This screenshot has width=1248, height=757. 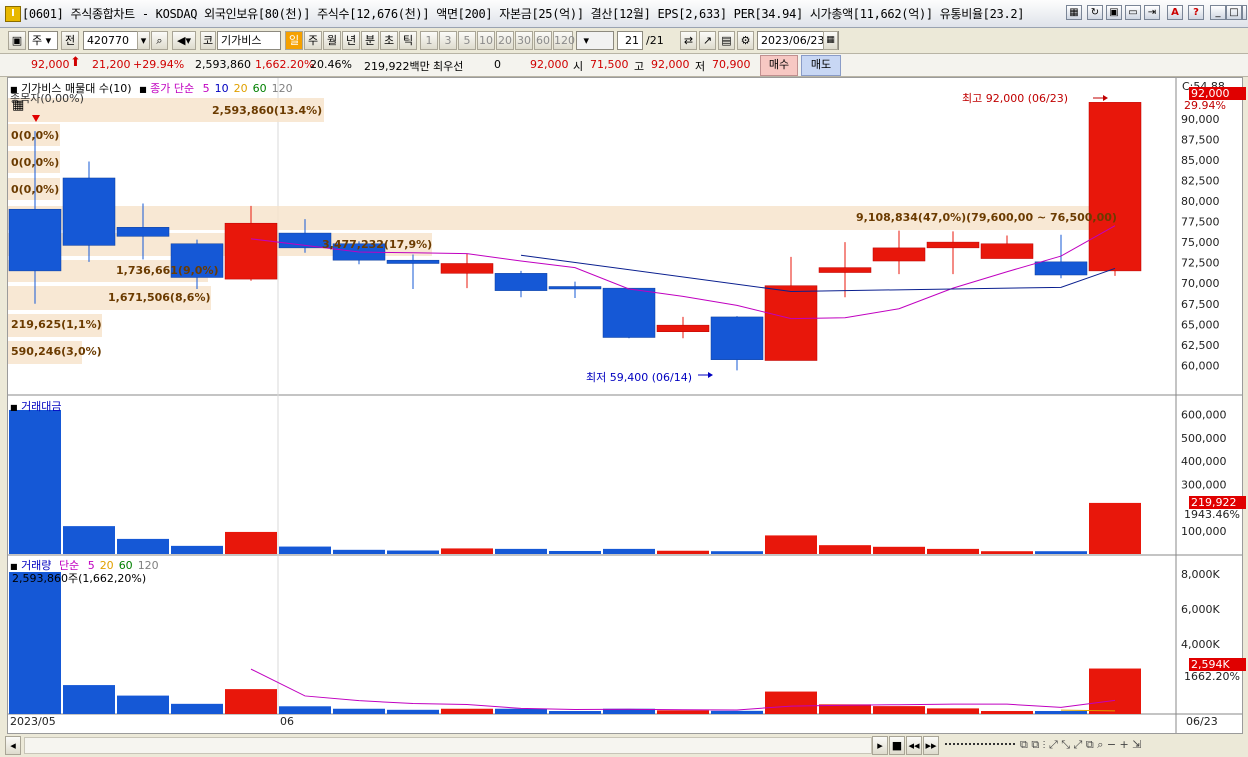 What do you see at coordinates (897, 745) in the screenshot?
I see `stop-icon: ■` at bounding box center [897, 745].